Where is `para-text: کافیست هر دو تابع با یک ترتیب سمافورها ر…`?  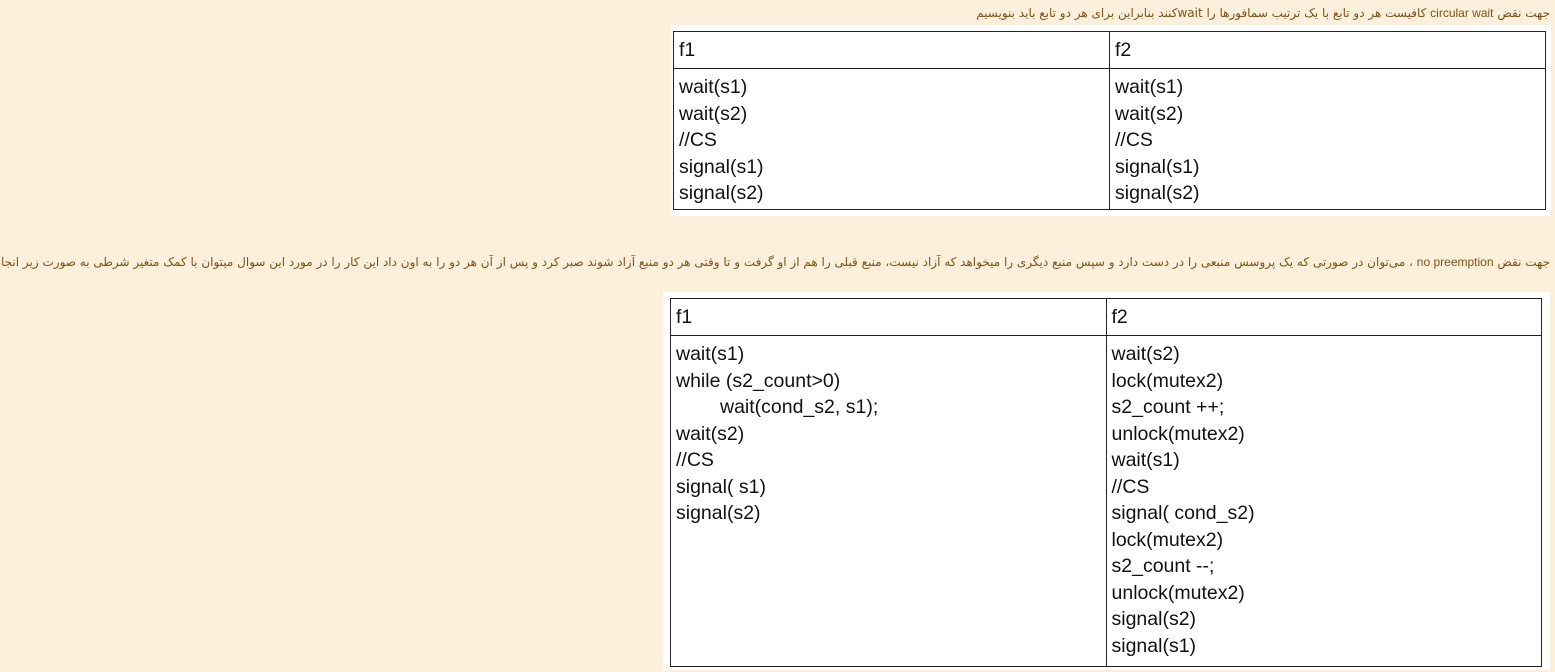
para-text: کافیست هر دو تابع با یک ترتیب سمافورها ر… is located at coordinates (1203, 13).